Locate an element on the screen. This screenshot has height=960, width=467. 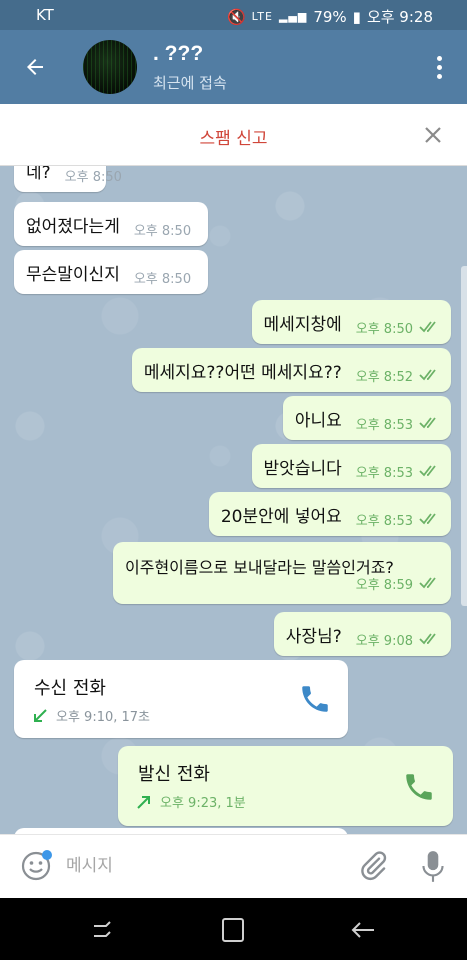
message-input is located at coordinates (201, 866).